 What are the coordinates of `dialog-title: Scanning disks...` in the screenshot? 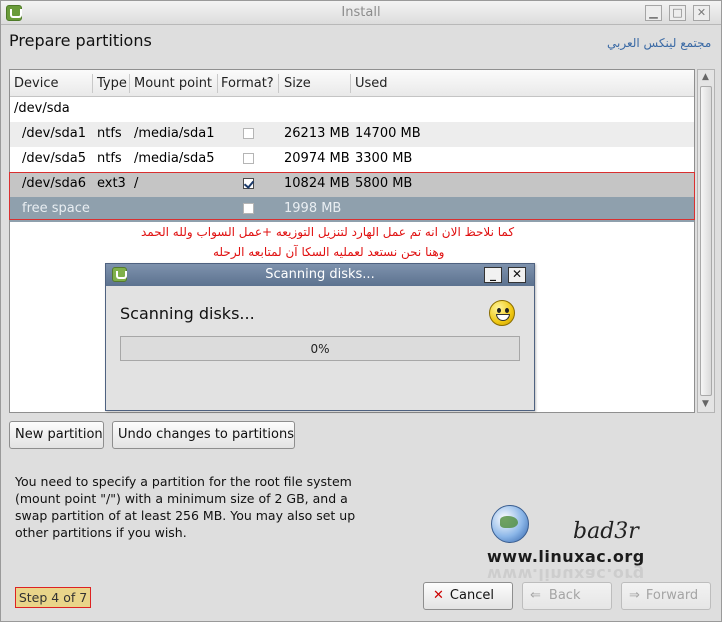 It's located at (320, 274).